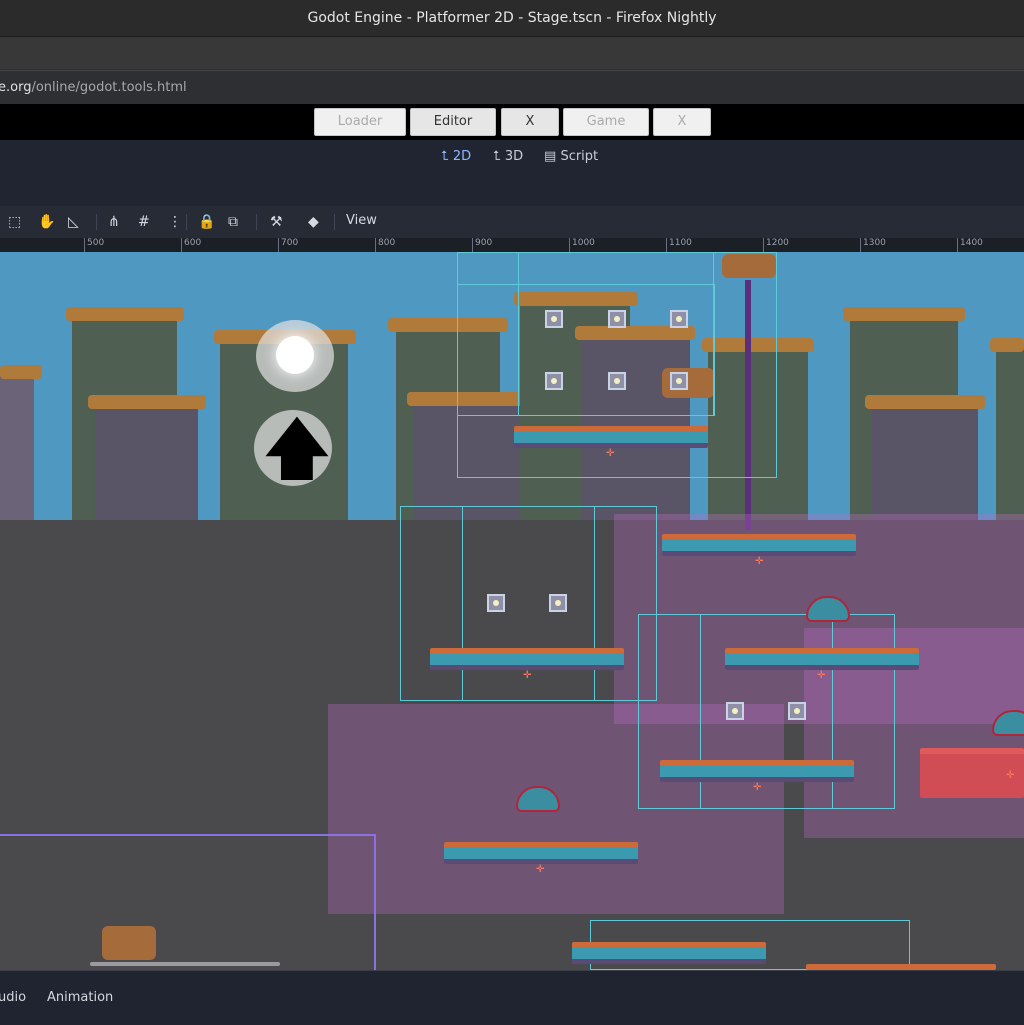 The width and height of the screenshot is (1024, 1025). Describe the element at coordinates (193, 243) in the screenshot. I see `ruler-label: 600` at that location.